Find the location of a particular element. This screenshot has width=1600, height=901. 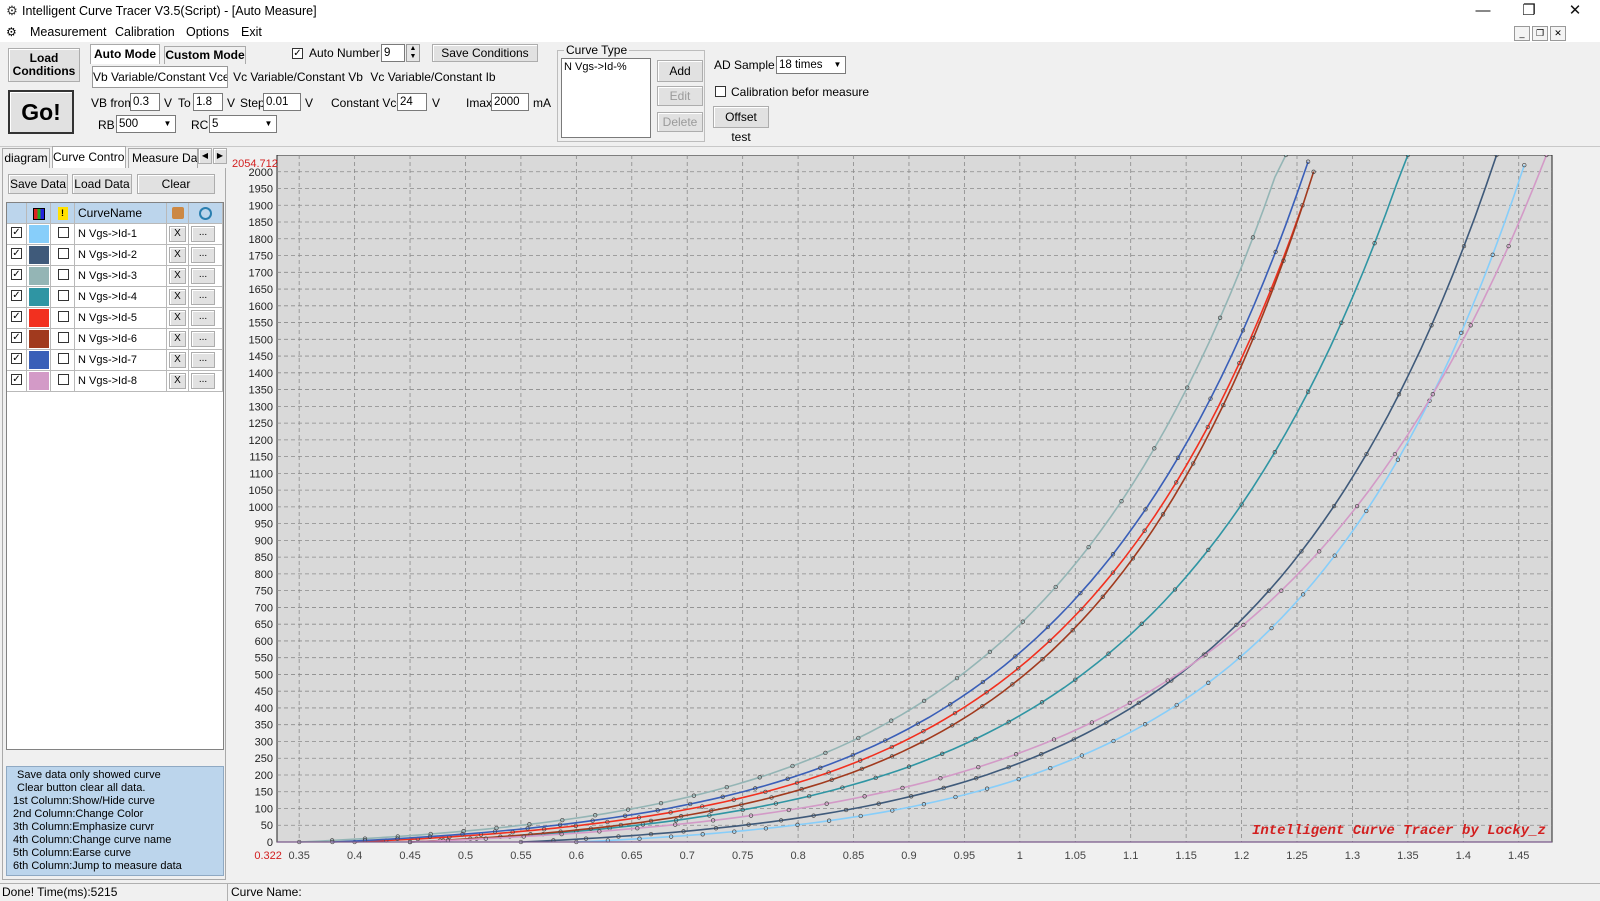

curve-name-cell: N Vgs->Id-8 is located at coordinates (121, 381).